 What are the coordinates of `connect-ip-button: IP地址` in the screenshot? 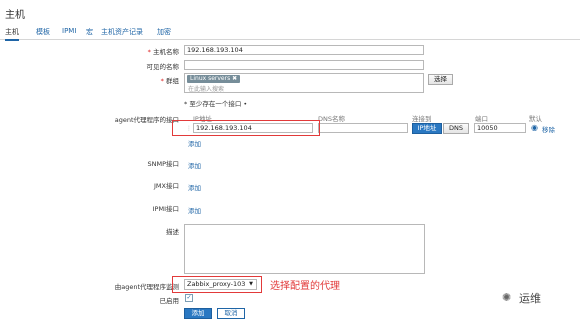 It's located at (427, 128).